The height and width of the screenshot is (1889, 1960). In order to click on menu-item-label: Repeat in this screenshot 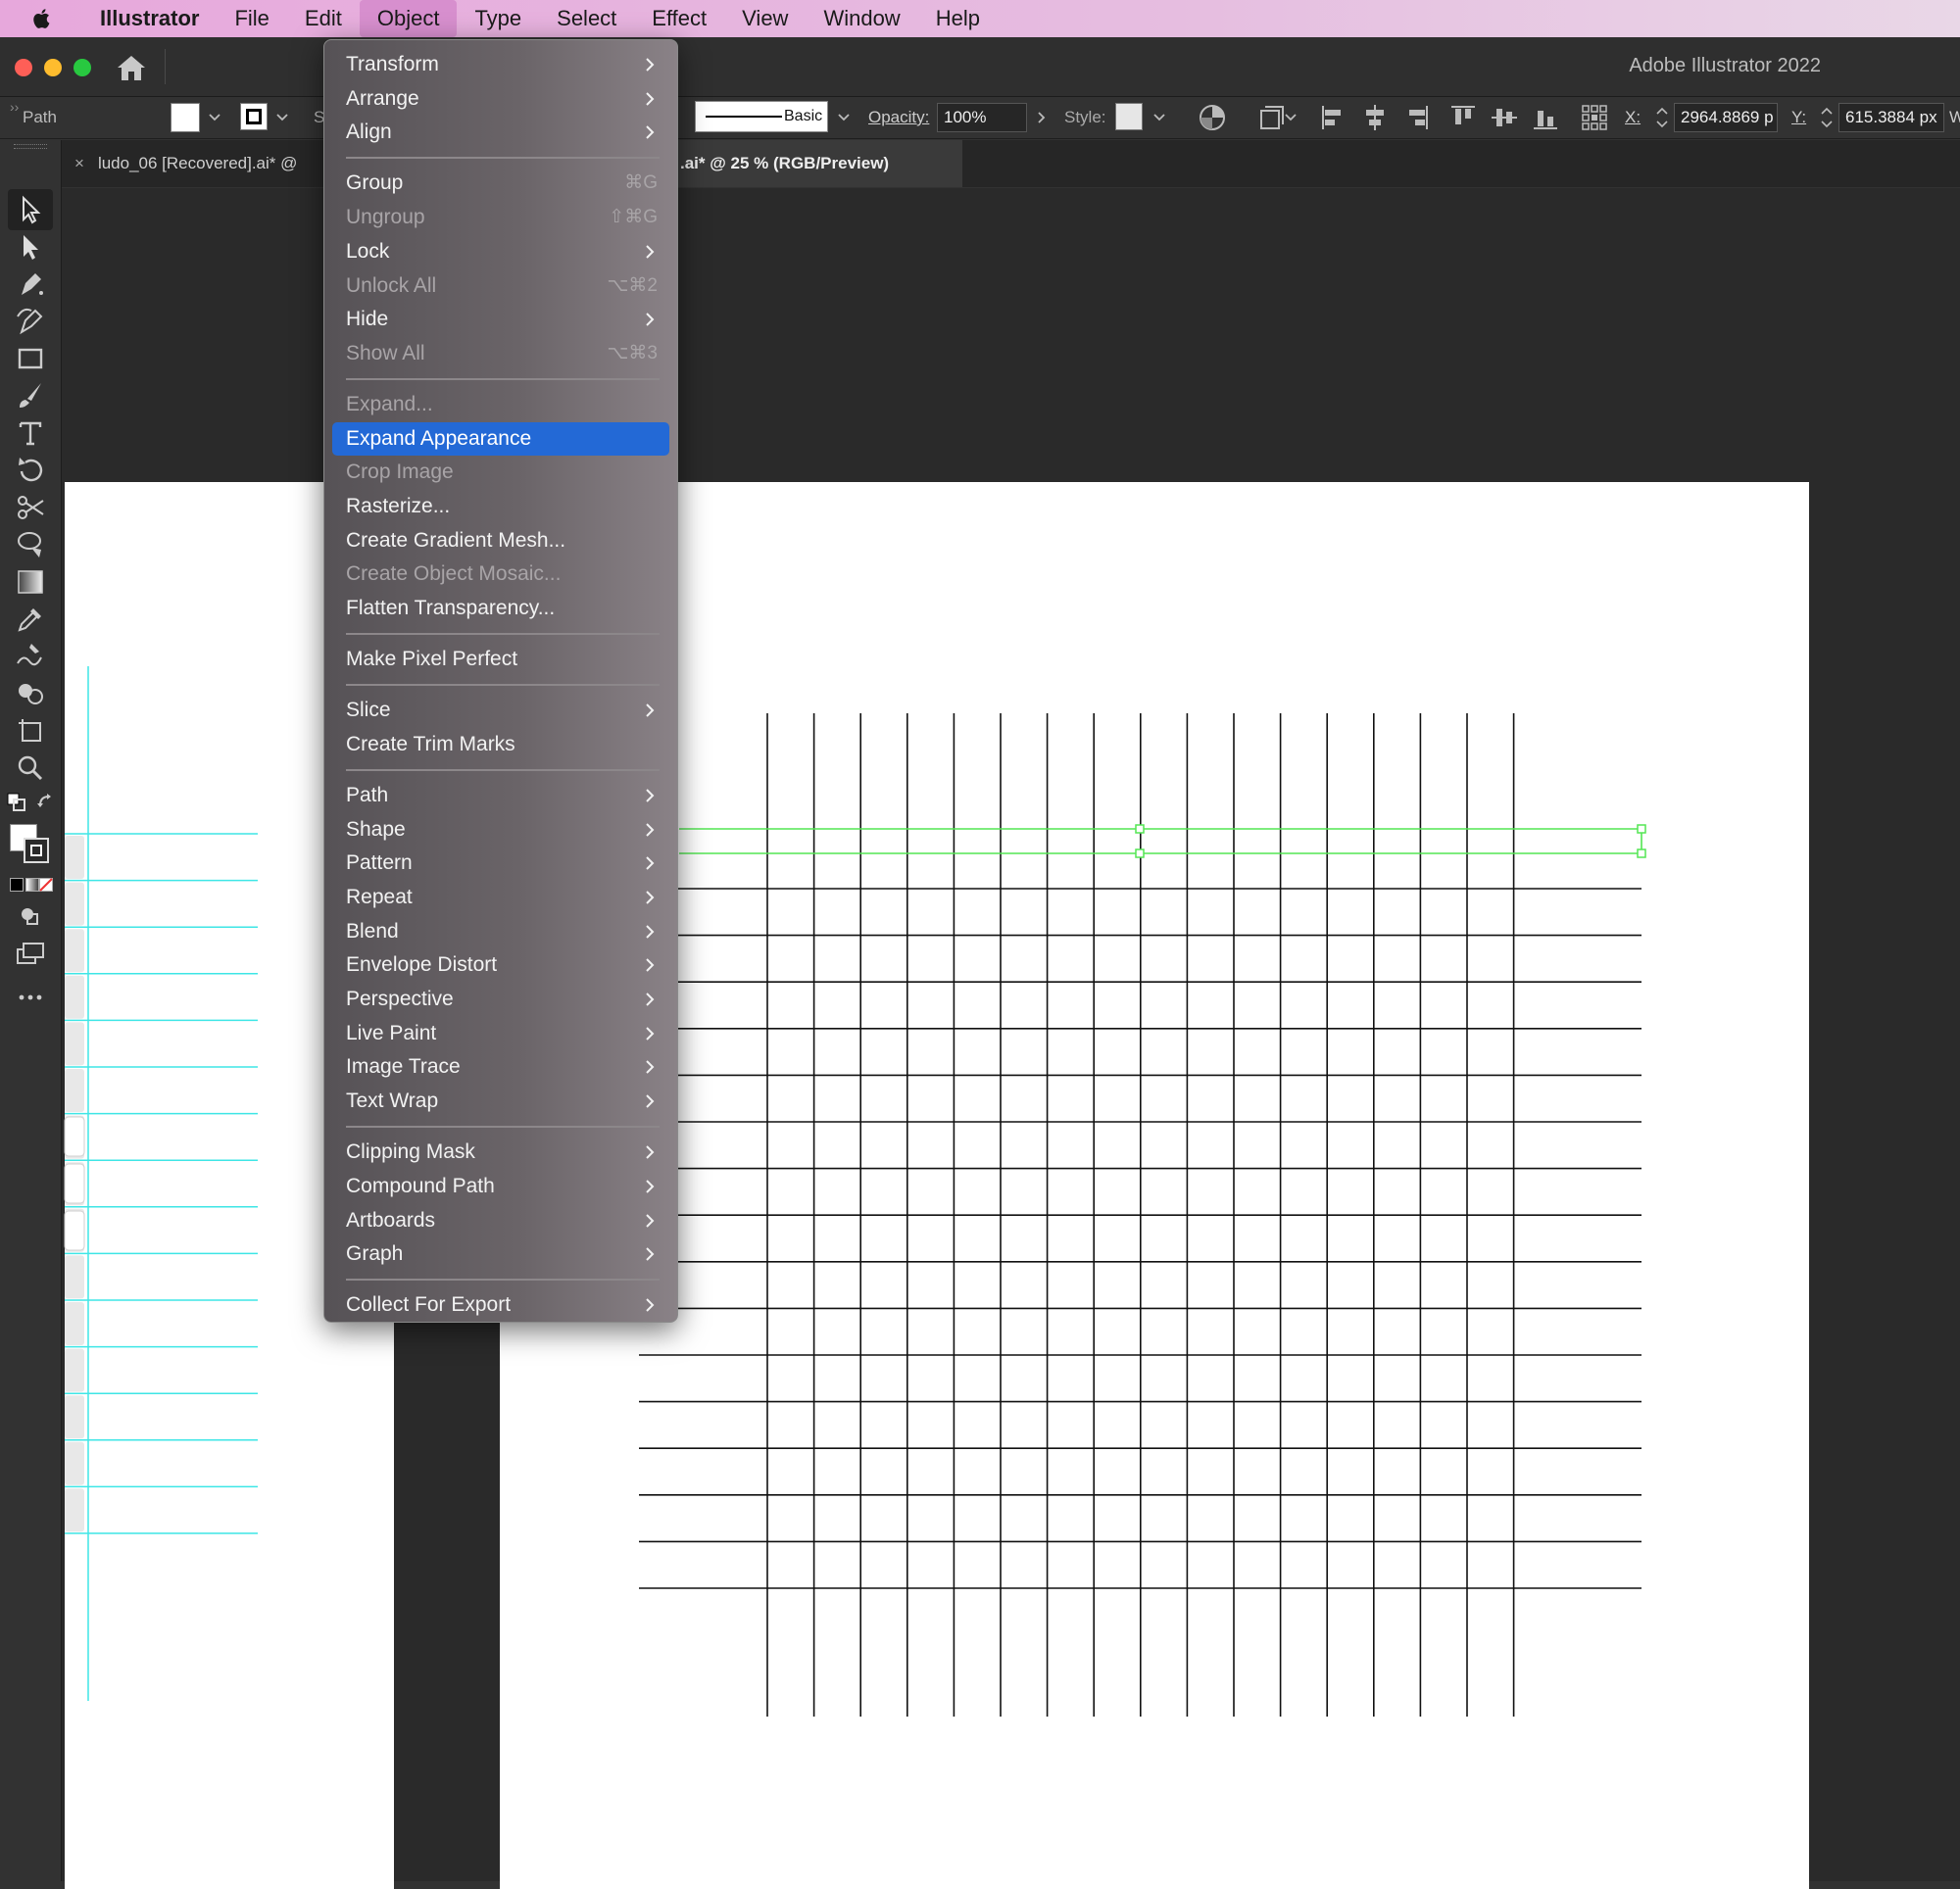, I will do `click(379, 896)`.